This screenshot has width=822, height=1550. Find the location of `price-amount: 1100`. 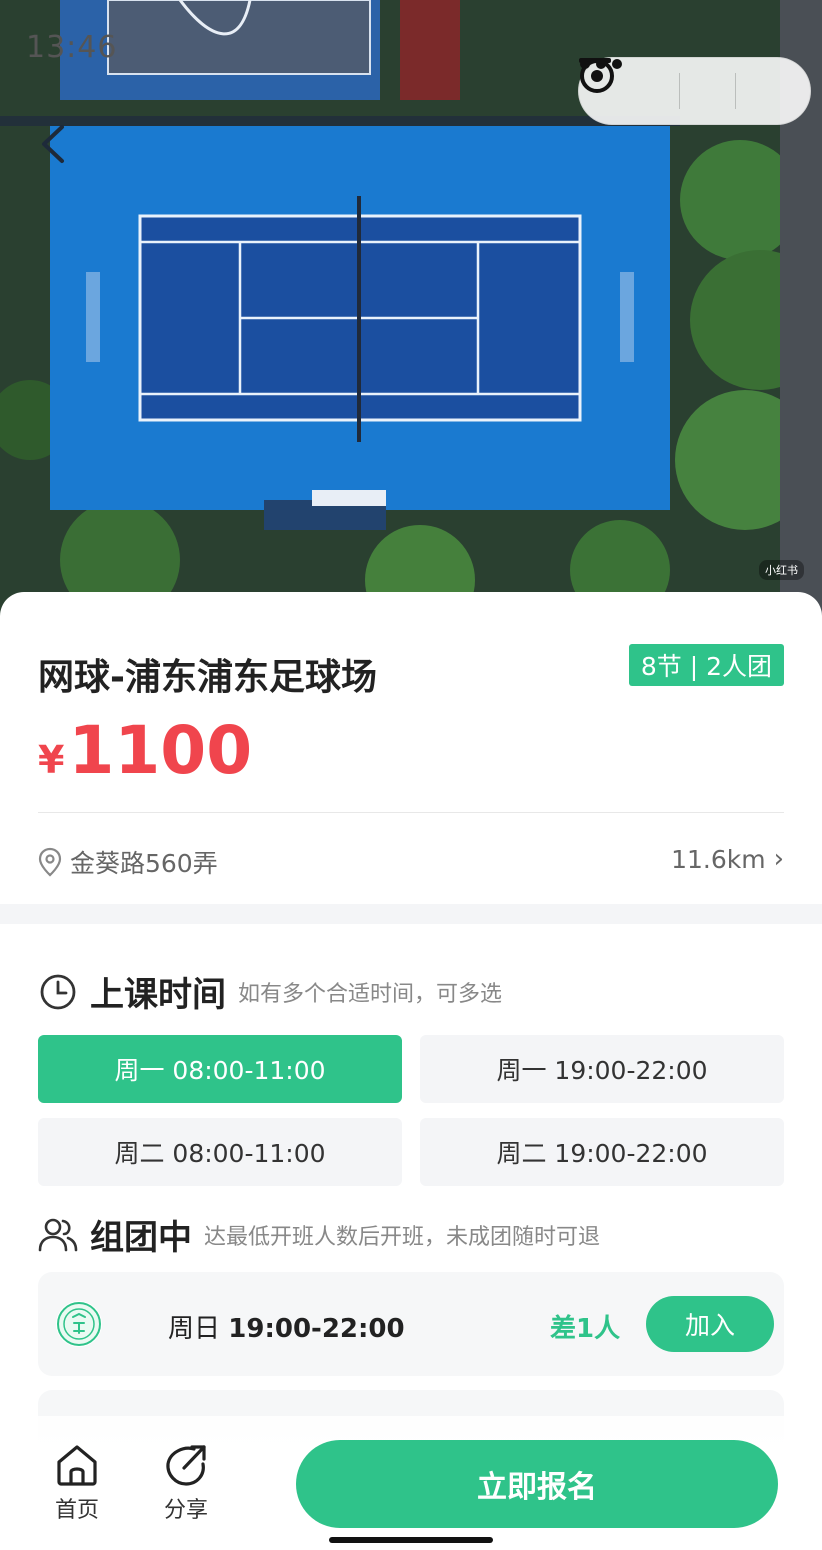

price-amount: 1100 is located at coordinates (160, 750).